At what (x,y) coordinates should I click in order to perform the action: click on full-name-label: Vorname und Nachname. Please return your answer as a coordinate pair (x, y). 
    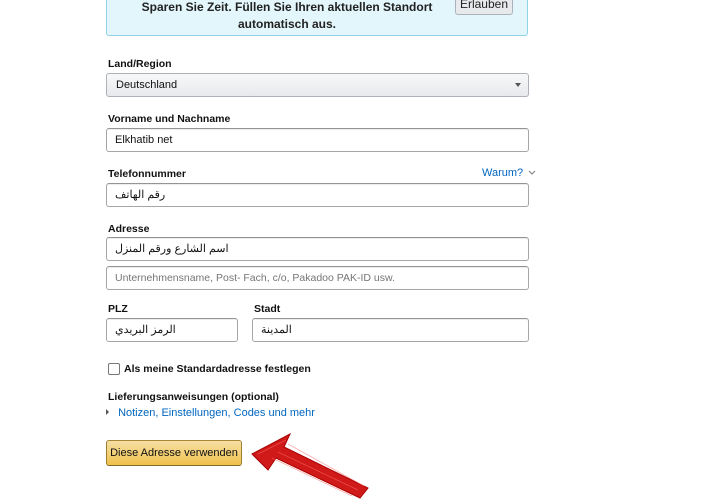
    Looking at the image, I should click on (169, 119).